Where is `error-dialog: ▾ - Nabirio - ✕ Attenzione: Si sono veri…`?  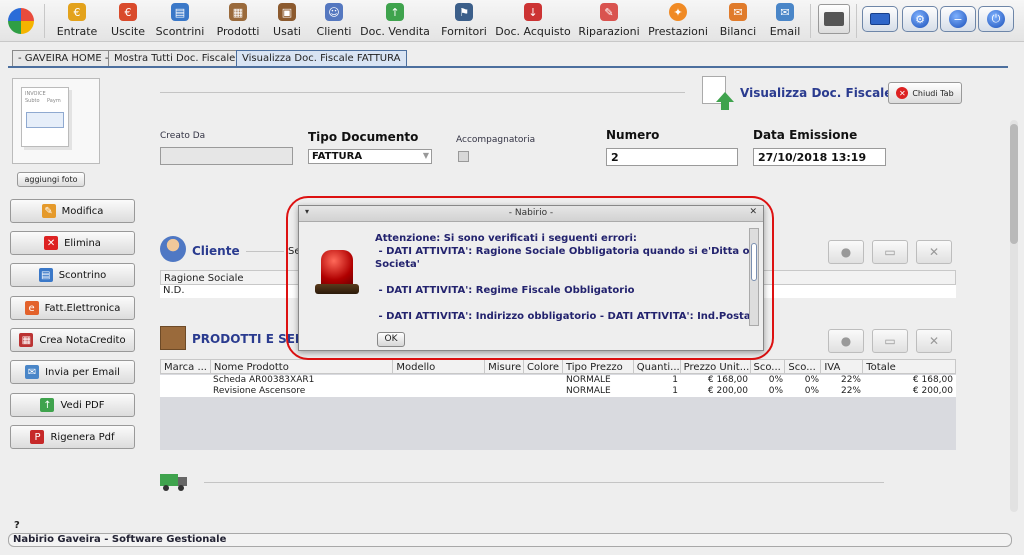 error-dialog: ▾ - Nabirio - ✕ Attenzione: Si sono veri… is located at coordinates (531, 278).